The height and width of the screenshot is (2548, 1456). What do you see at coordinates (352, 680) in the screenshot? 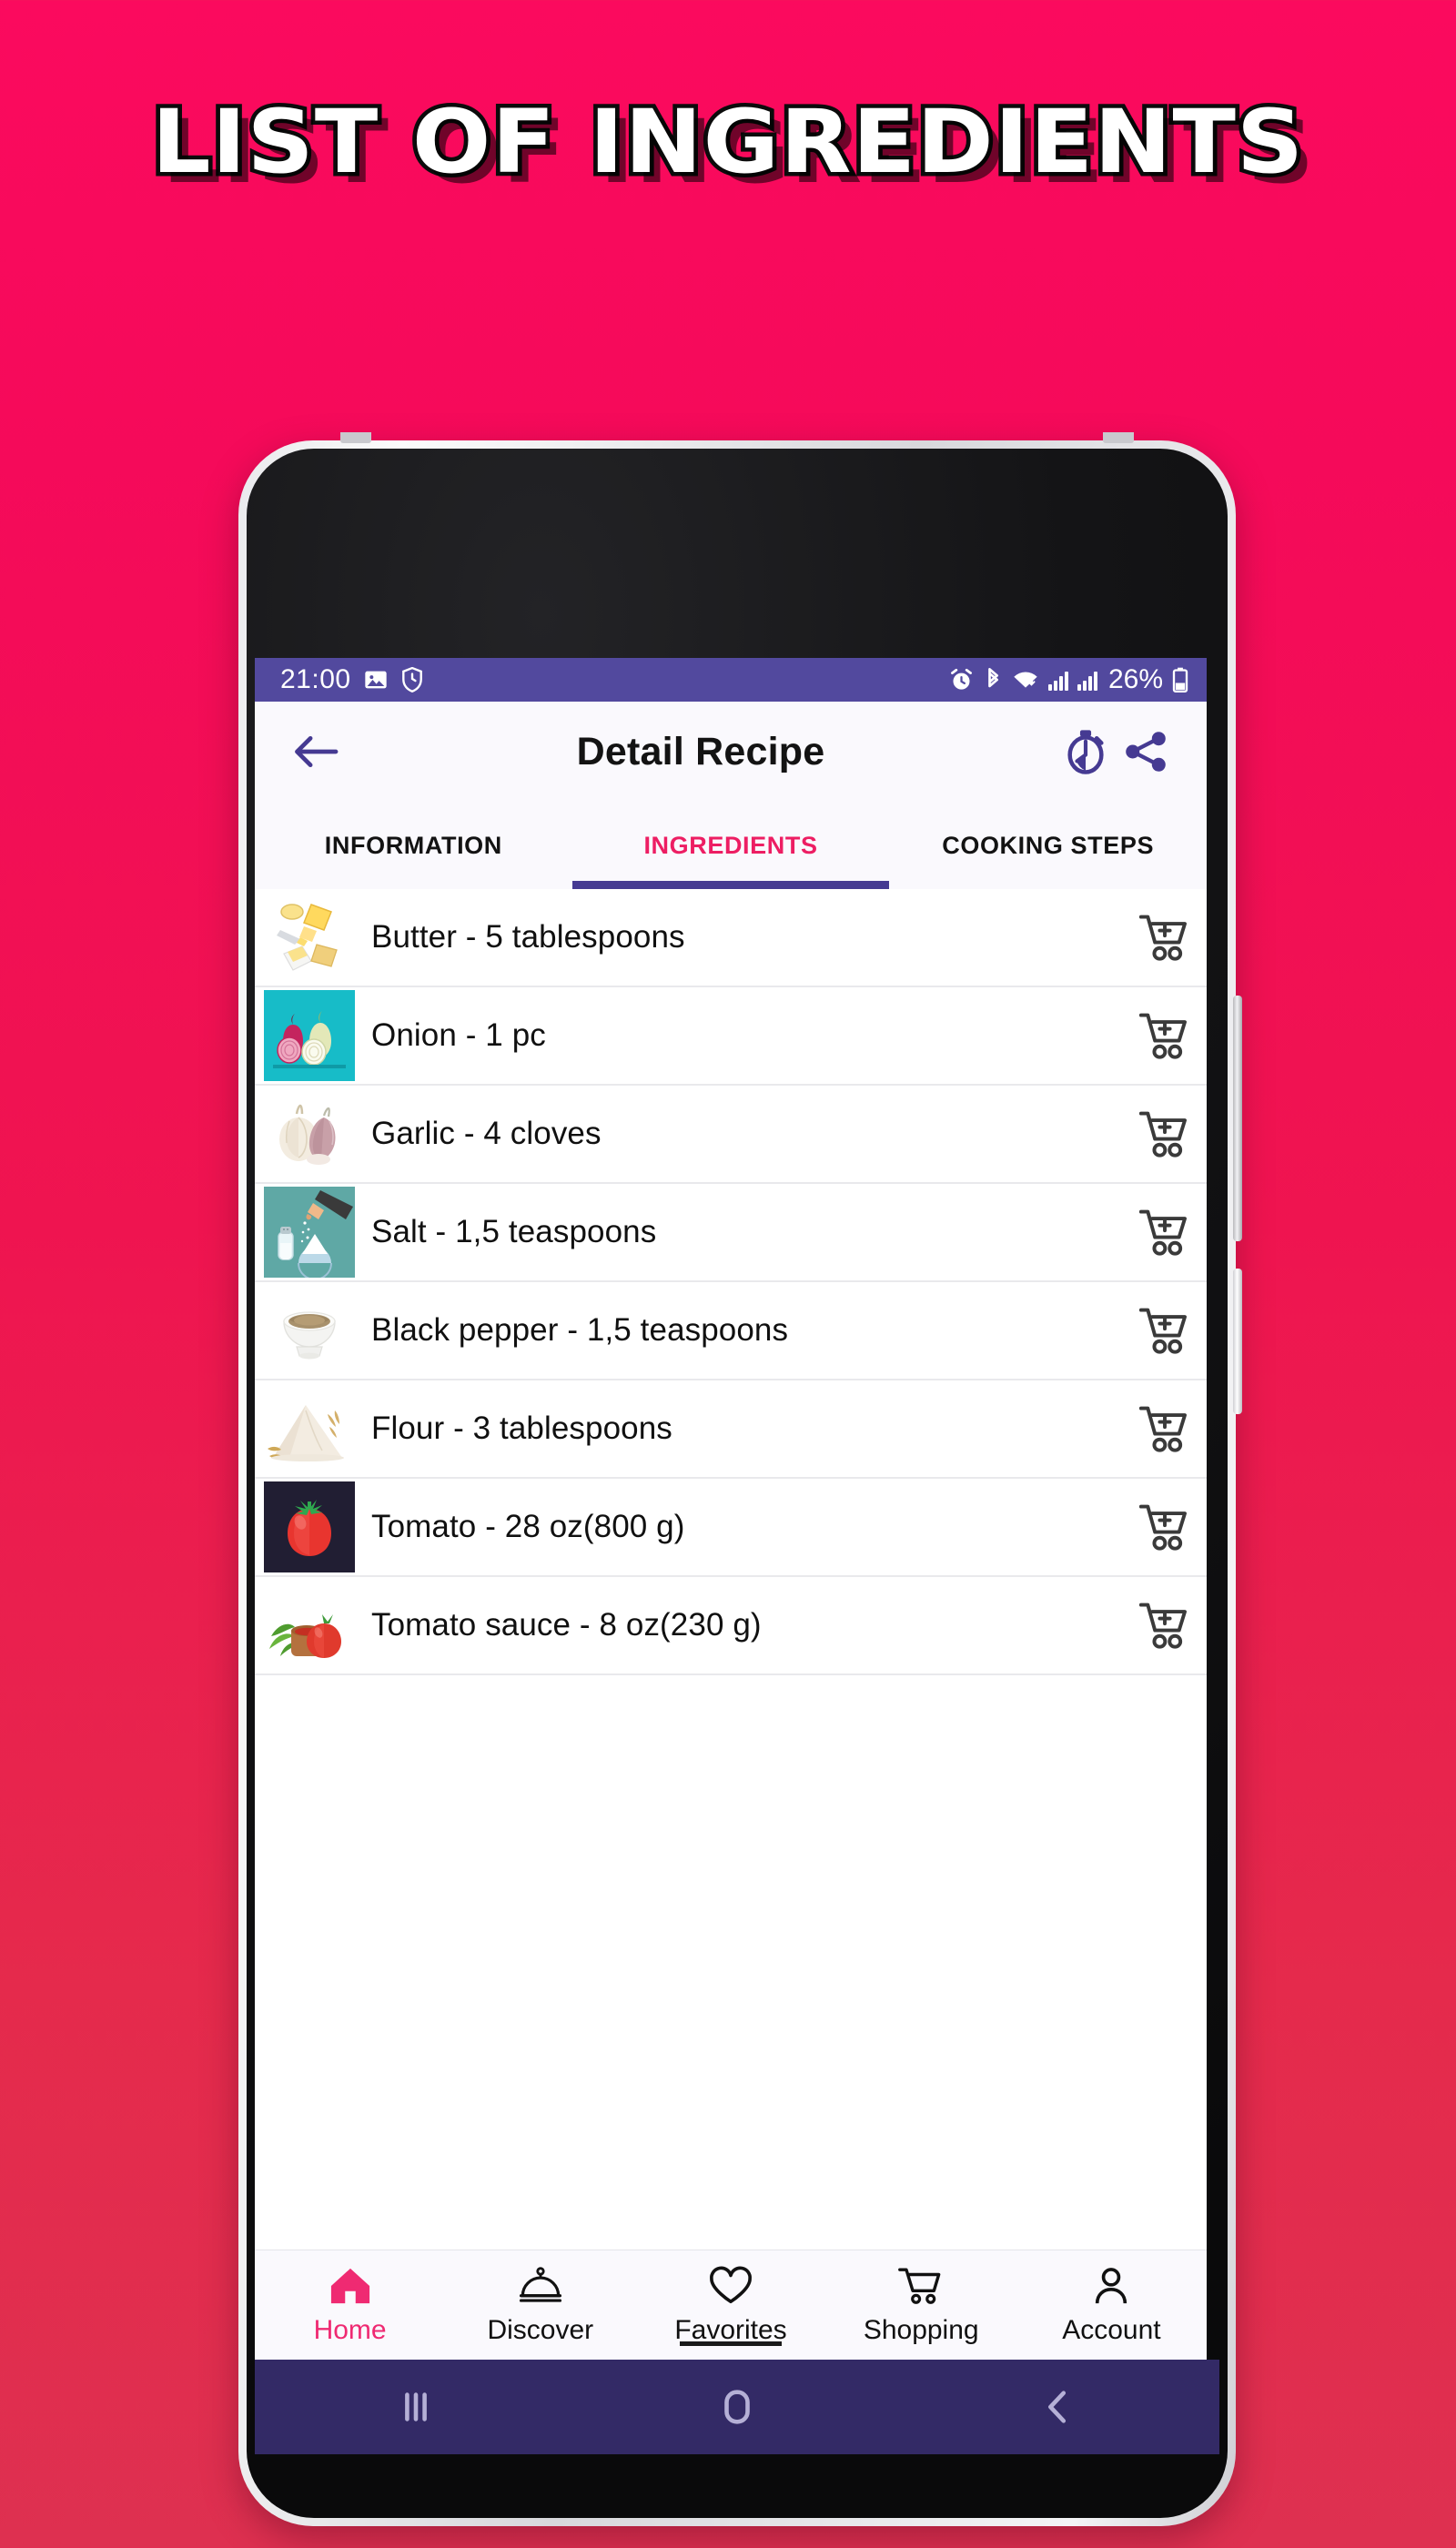
I see `status-bar-left: 21:00` at bounding box center [352, 680].